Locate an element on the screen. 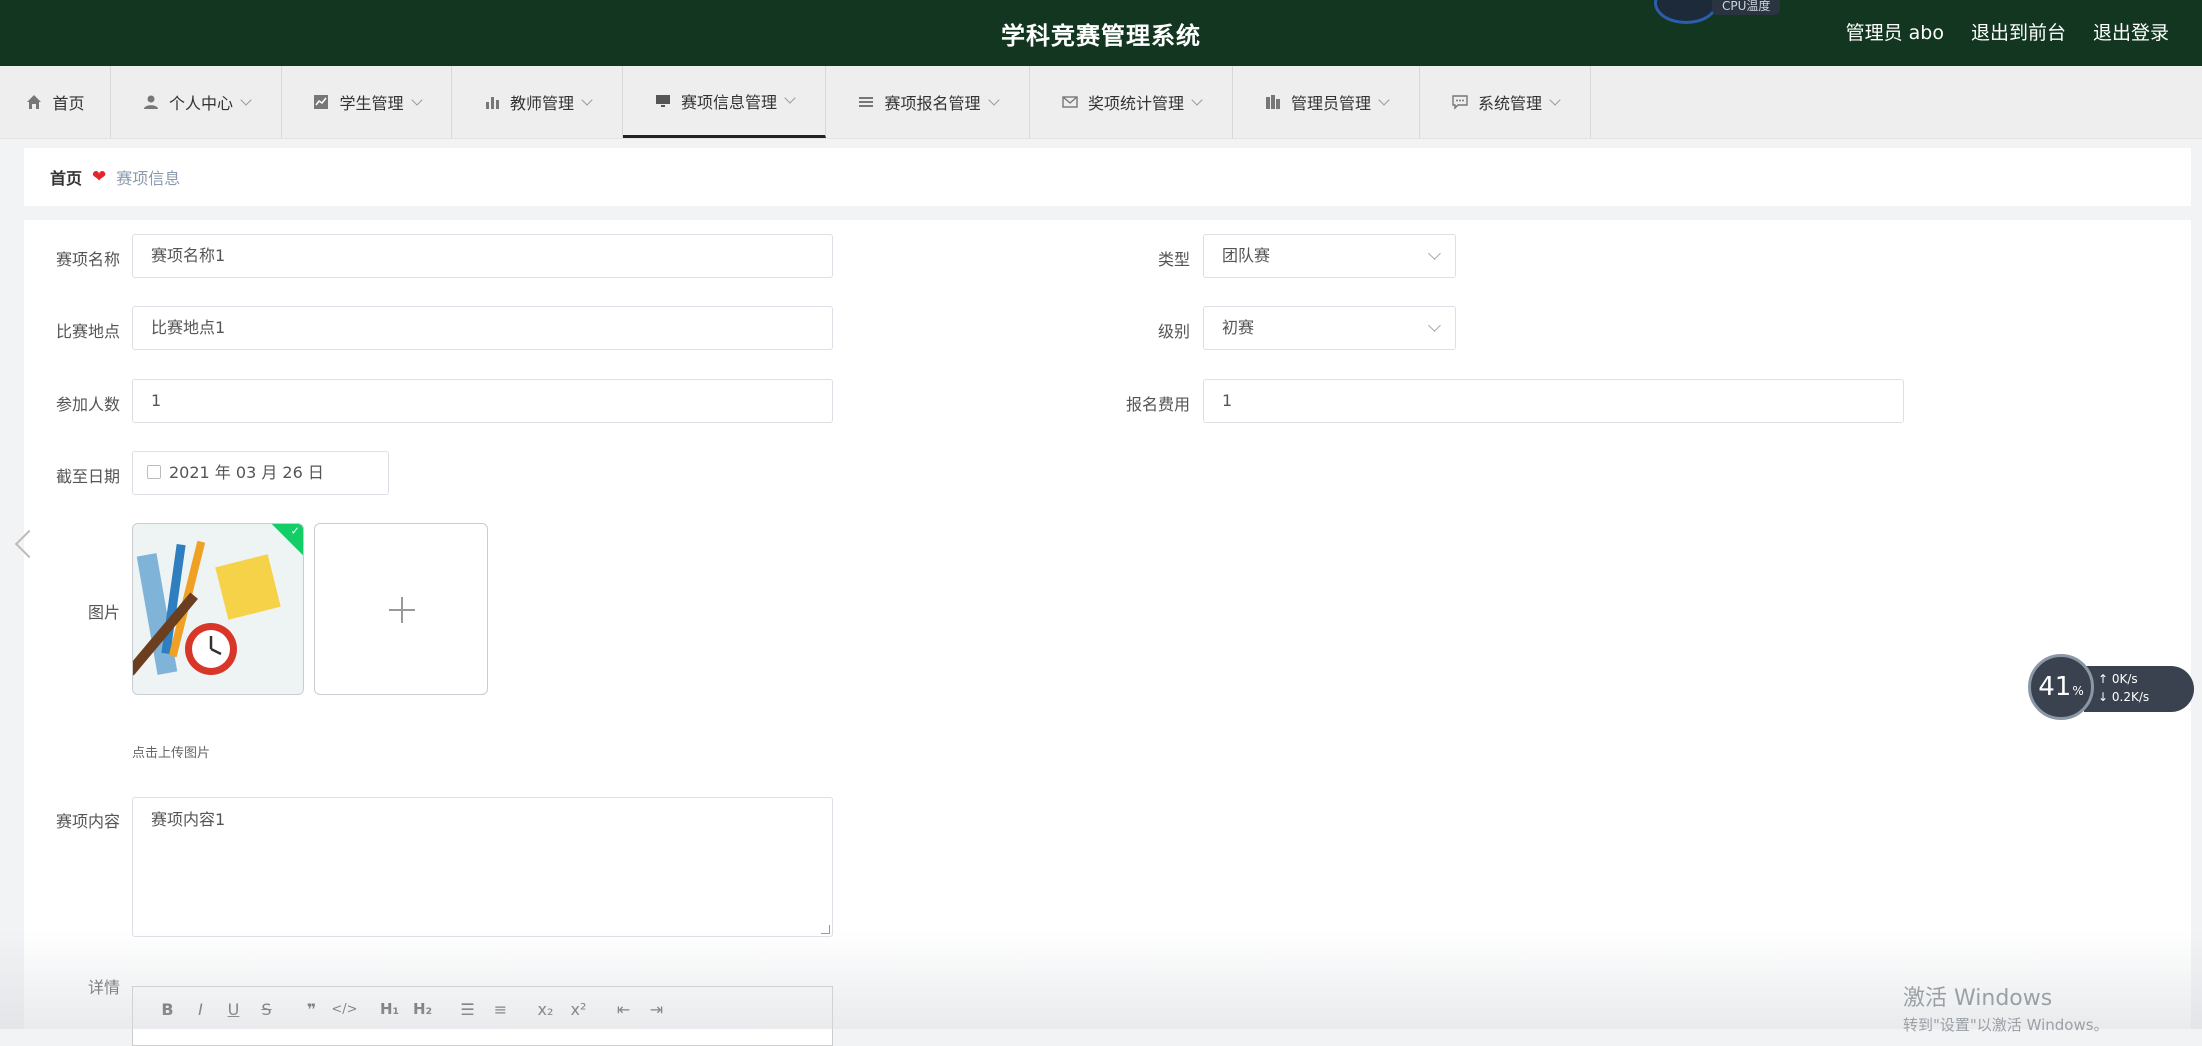 The image size is (2202, 1046). type-select: 团队赛 is located at coordinates (1329, 256).